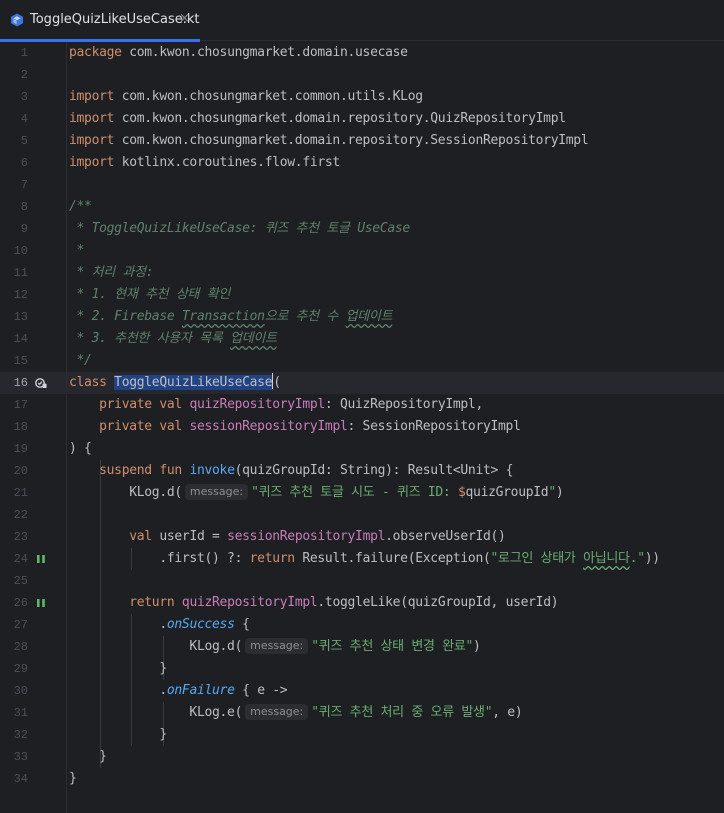 Image resolution: width=724 pixels, height=813 pixels. What do you see at coordinates (362, 383) in the screenshot?
I see `code-line: 16 class ToggleQuizLikeUseCase(` at bounding box center [362, 383].